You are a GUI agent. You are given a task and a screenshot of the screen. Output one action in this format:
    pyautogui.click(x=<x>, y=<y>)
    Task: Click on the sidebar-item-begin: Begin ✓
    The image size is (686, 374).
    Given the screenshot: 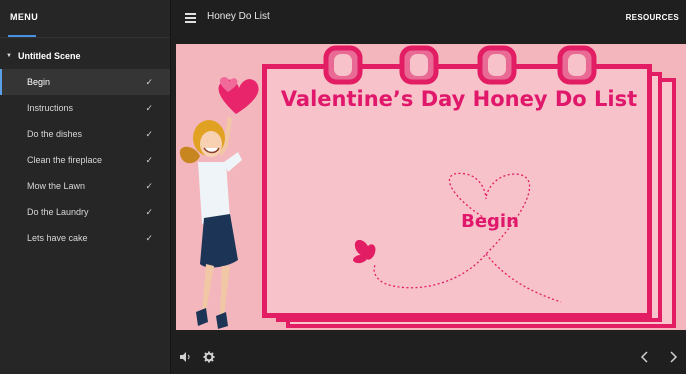 What is the action you would take?
    pyautogui.click(x=85, y=82)
    